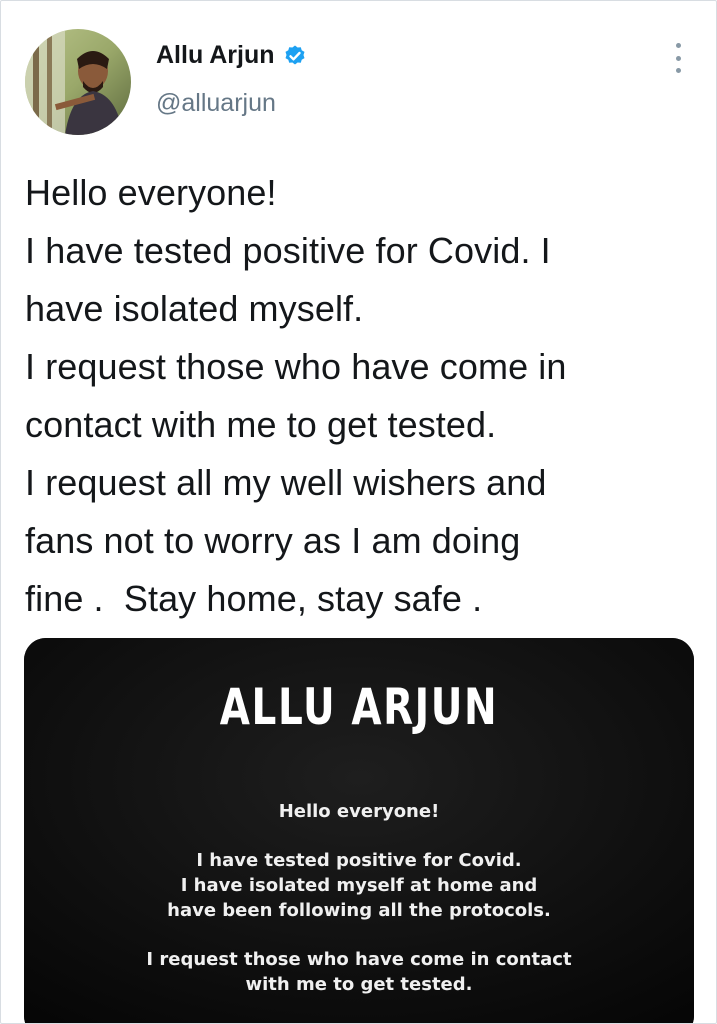 The image size is (717, 1024). I want to click on tweet-line: I request all my well wishers and, so click(286, 482).